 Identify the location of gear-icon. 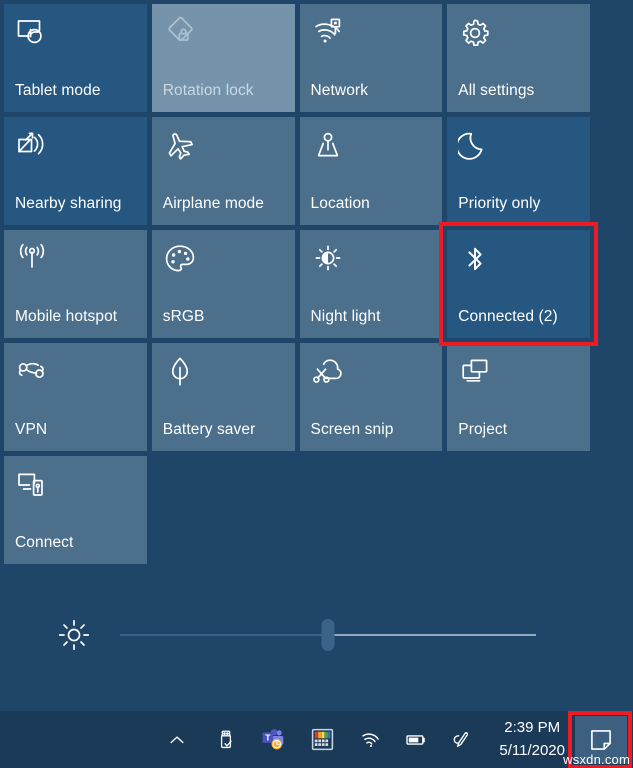
(475, 33).